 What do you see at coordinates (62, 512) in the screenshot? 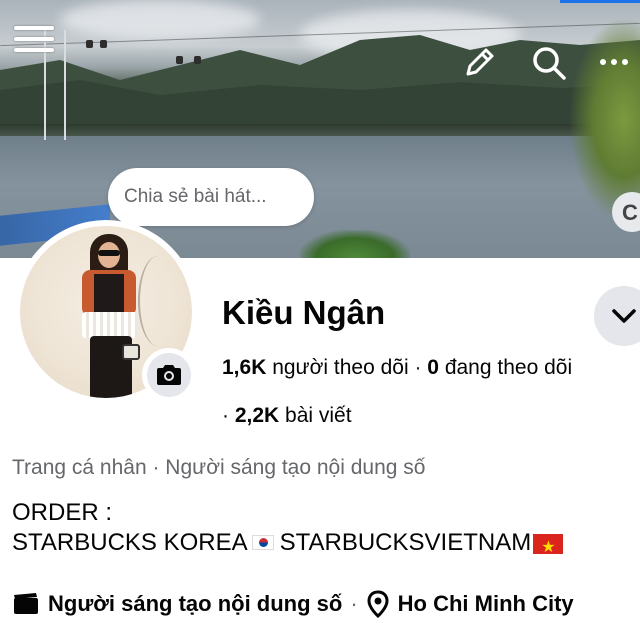
I see `bio-line-1: ORDER :` at bounding box center [62, 512].